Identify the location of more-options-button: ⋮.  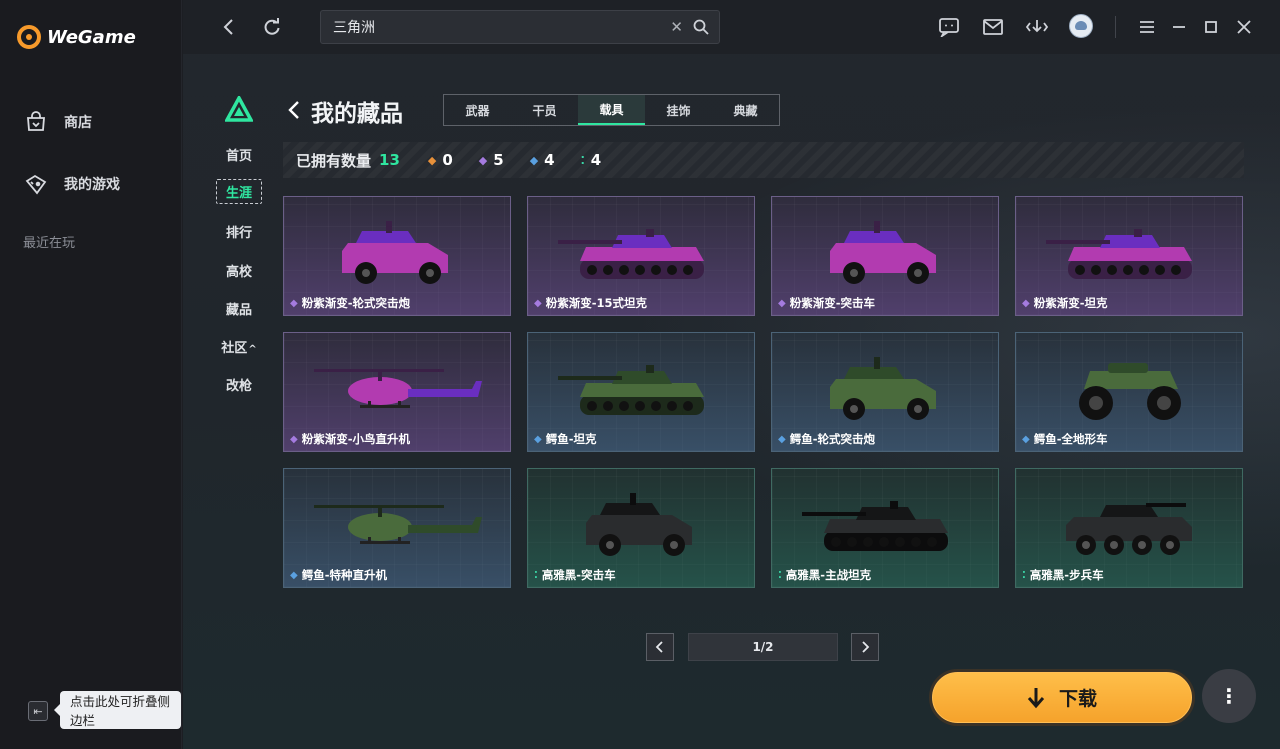
(1229, 696).